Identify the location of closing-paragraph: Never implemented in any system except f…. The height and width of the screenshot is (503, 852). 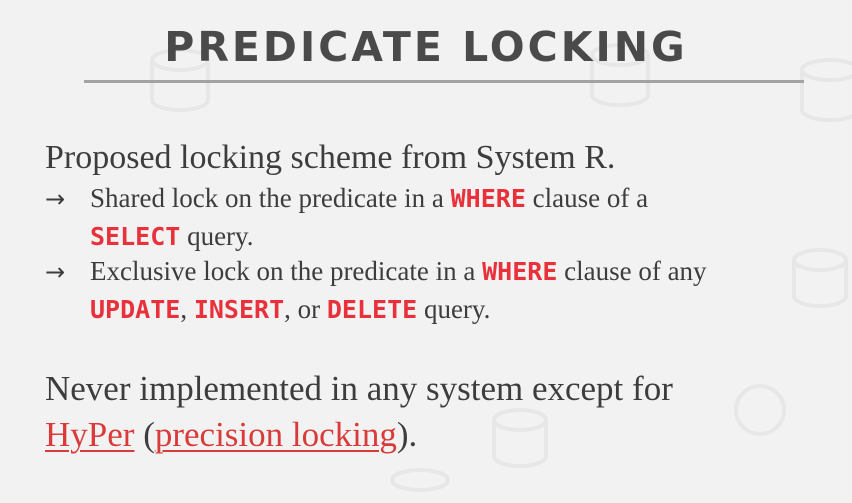
(359, 412).